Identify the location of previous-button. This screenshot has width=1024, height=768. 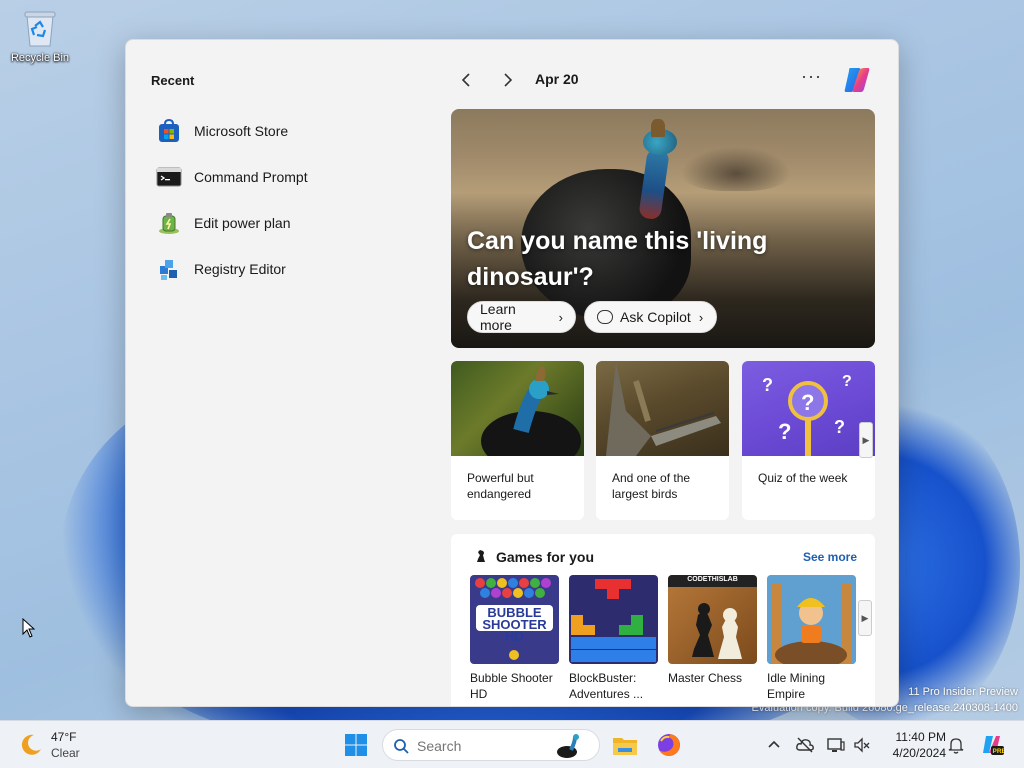
(467, 80).